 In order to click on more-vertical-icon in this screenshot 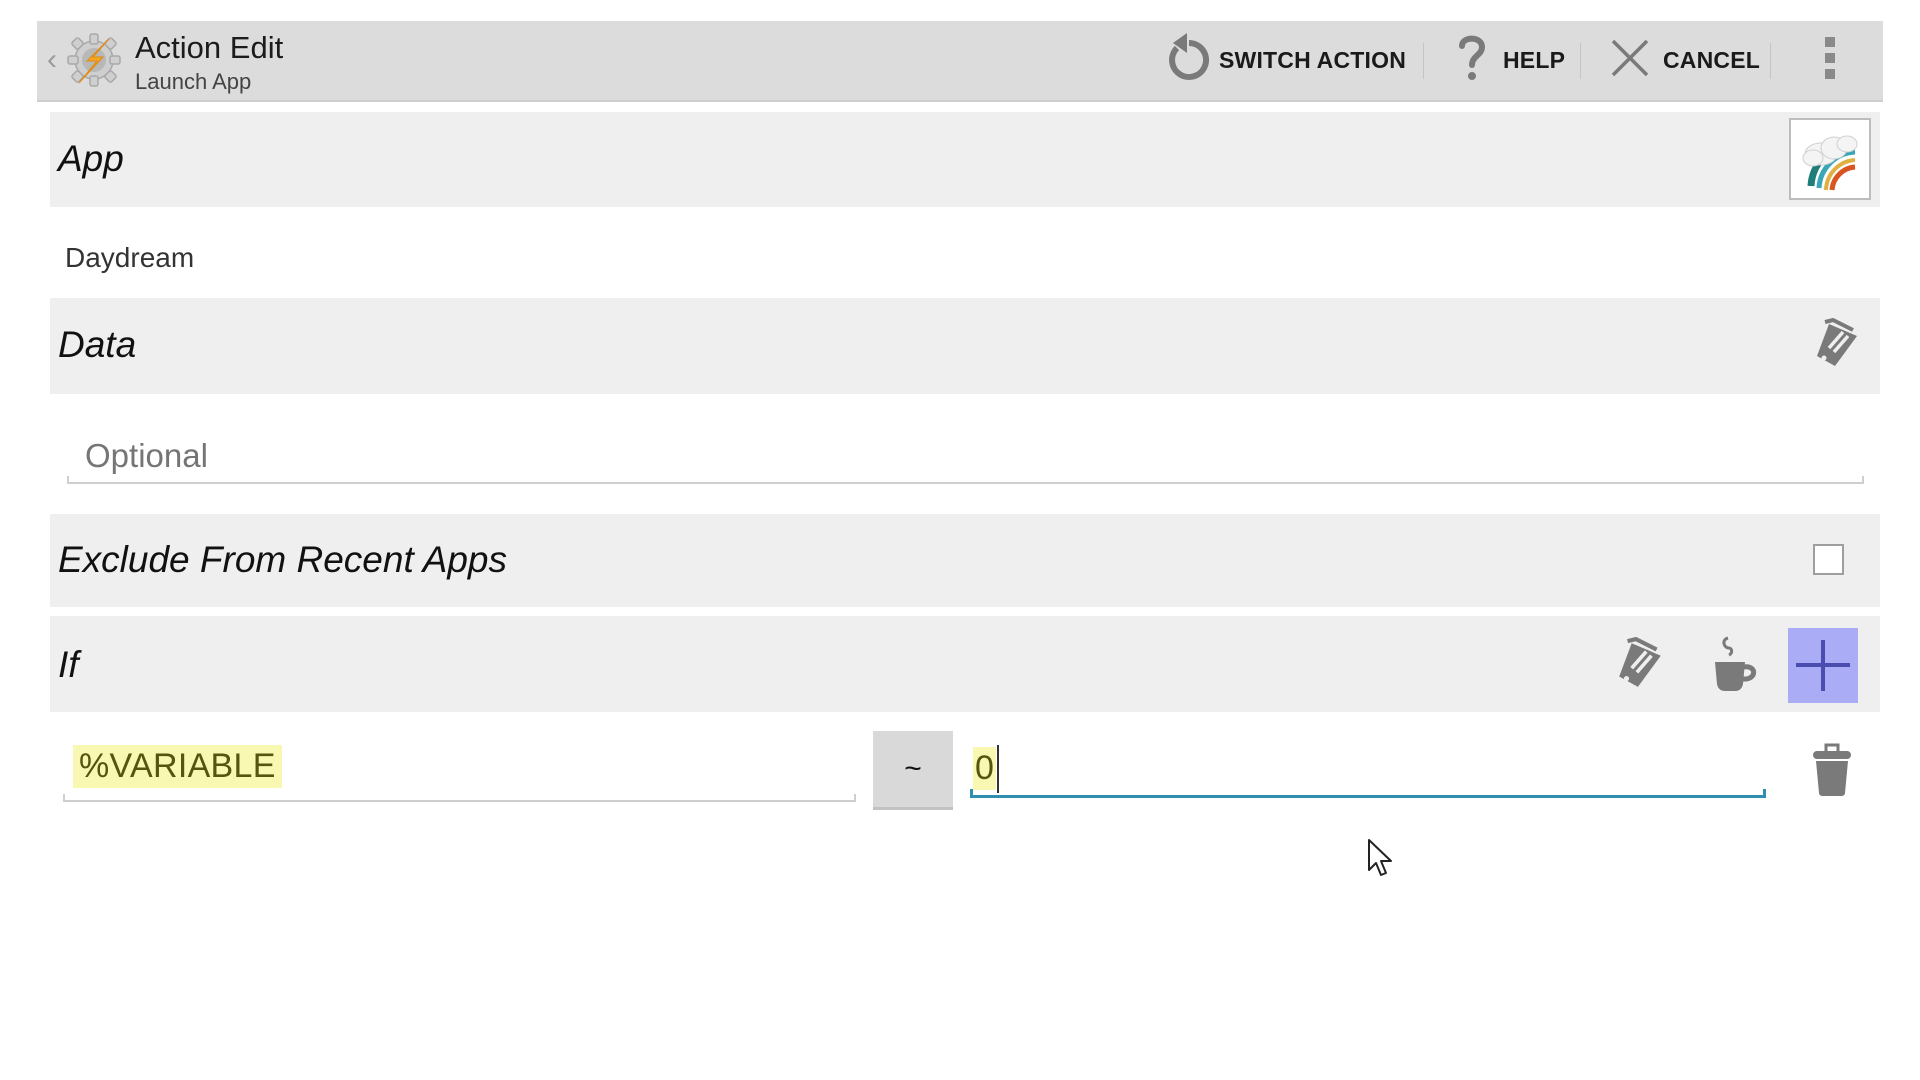, I will do `click(1830, 60)`.